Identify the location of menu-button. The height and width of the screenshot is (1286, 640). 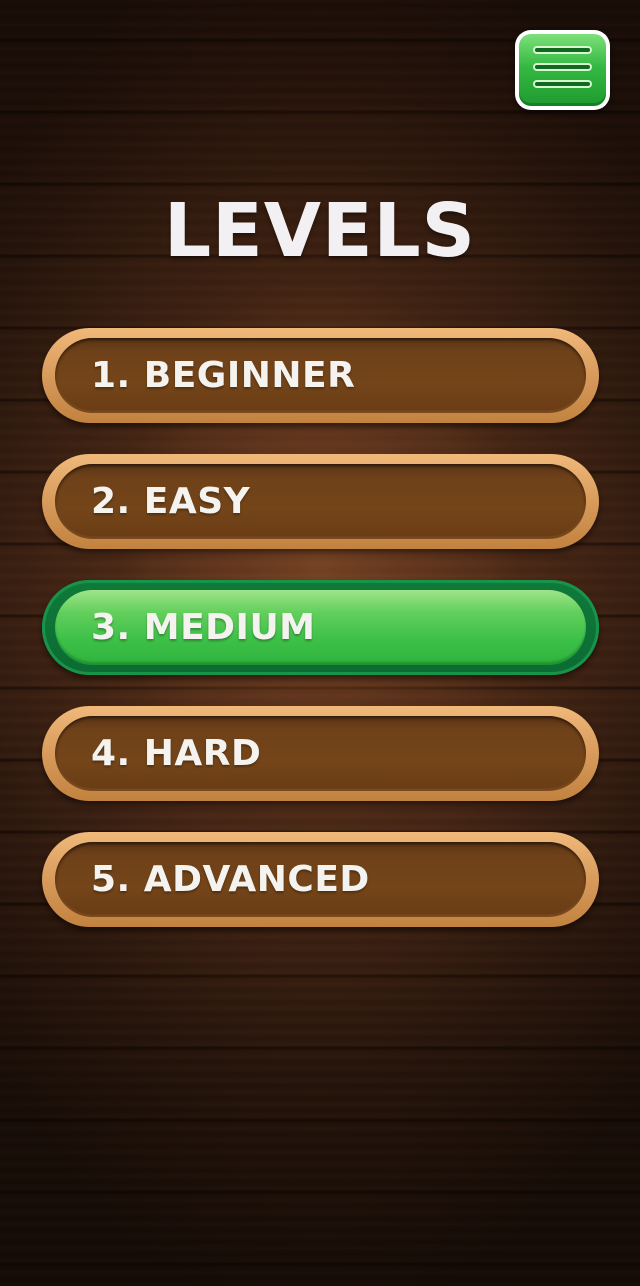
(562, 70).